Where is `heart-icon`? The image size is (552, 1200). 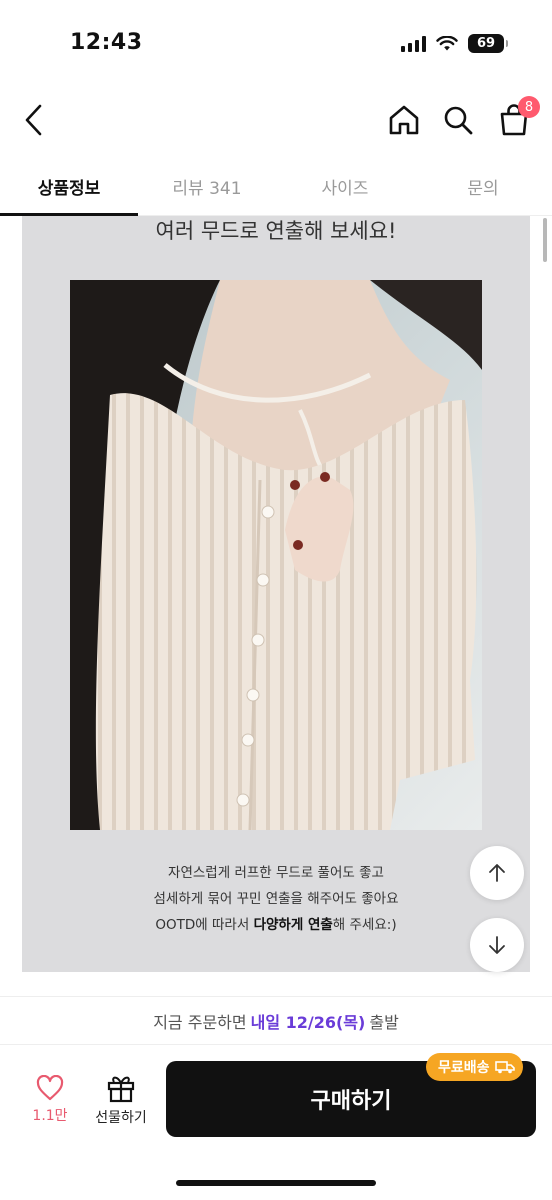 heart-icon is located at coordinates (50, 1088).